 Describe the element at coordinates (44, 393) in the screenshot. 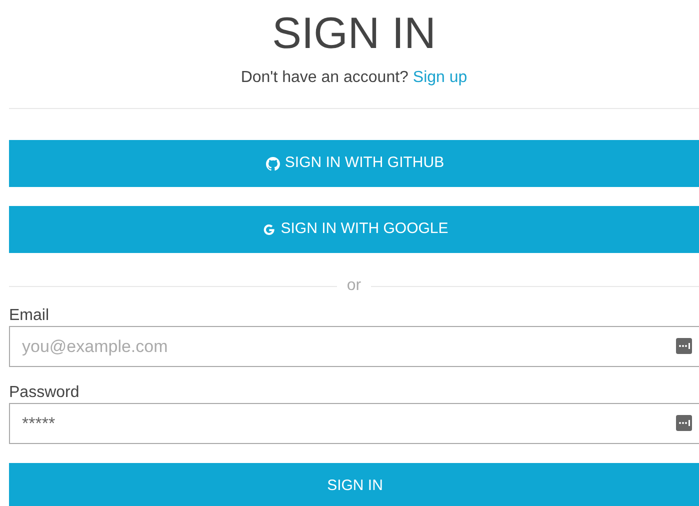

I see `field-label: Password` at that location.